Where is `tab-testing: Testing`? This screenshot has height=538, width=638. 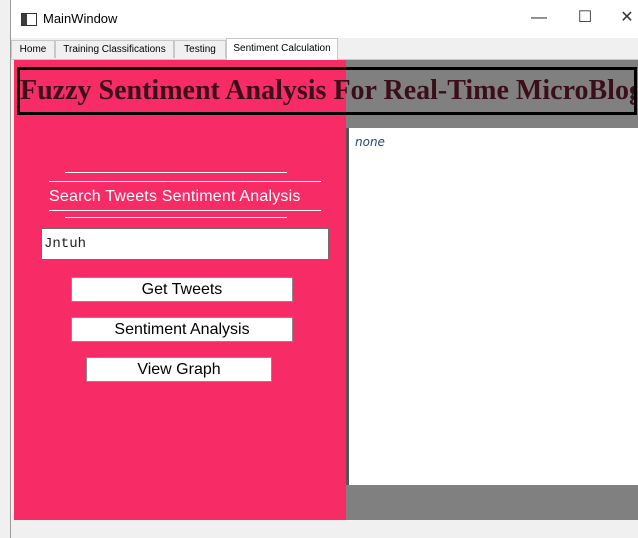
tab-testing: Testing is located at coordinates (200, 49).